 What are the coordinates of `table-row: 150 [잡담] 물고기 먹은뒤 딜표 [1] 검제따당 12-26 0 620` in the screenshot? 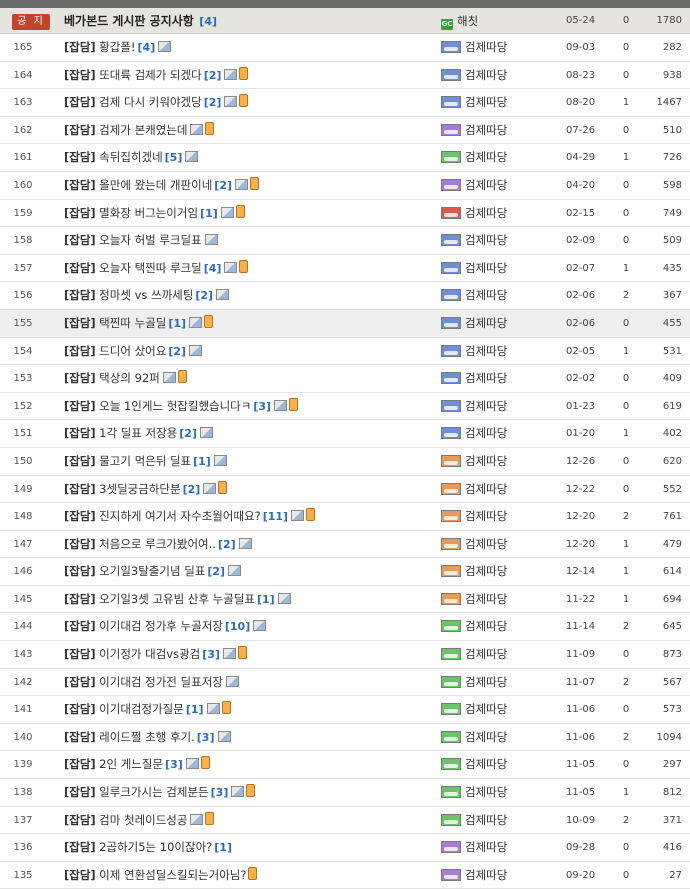 It's located at (345, 462).